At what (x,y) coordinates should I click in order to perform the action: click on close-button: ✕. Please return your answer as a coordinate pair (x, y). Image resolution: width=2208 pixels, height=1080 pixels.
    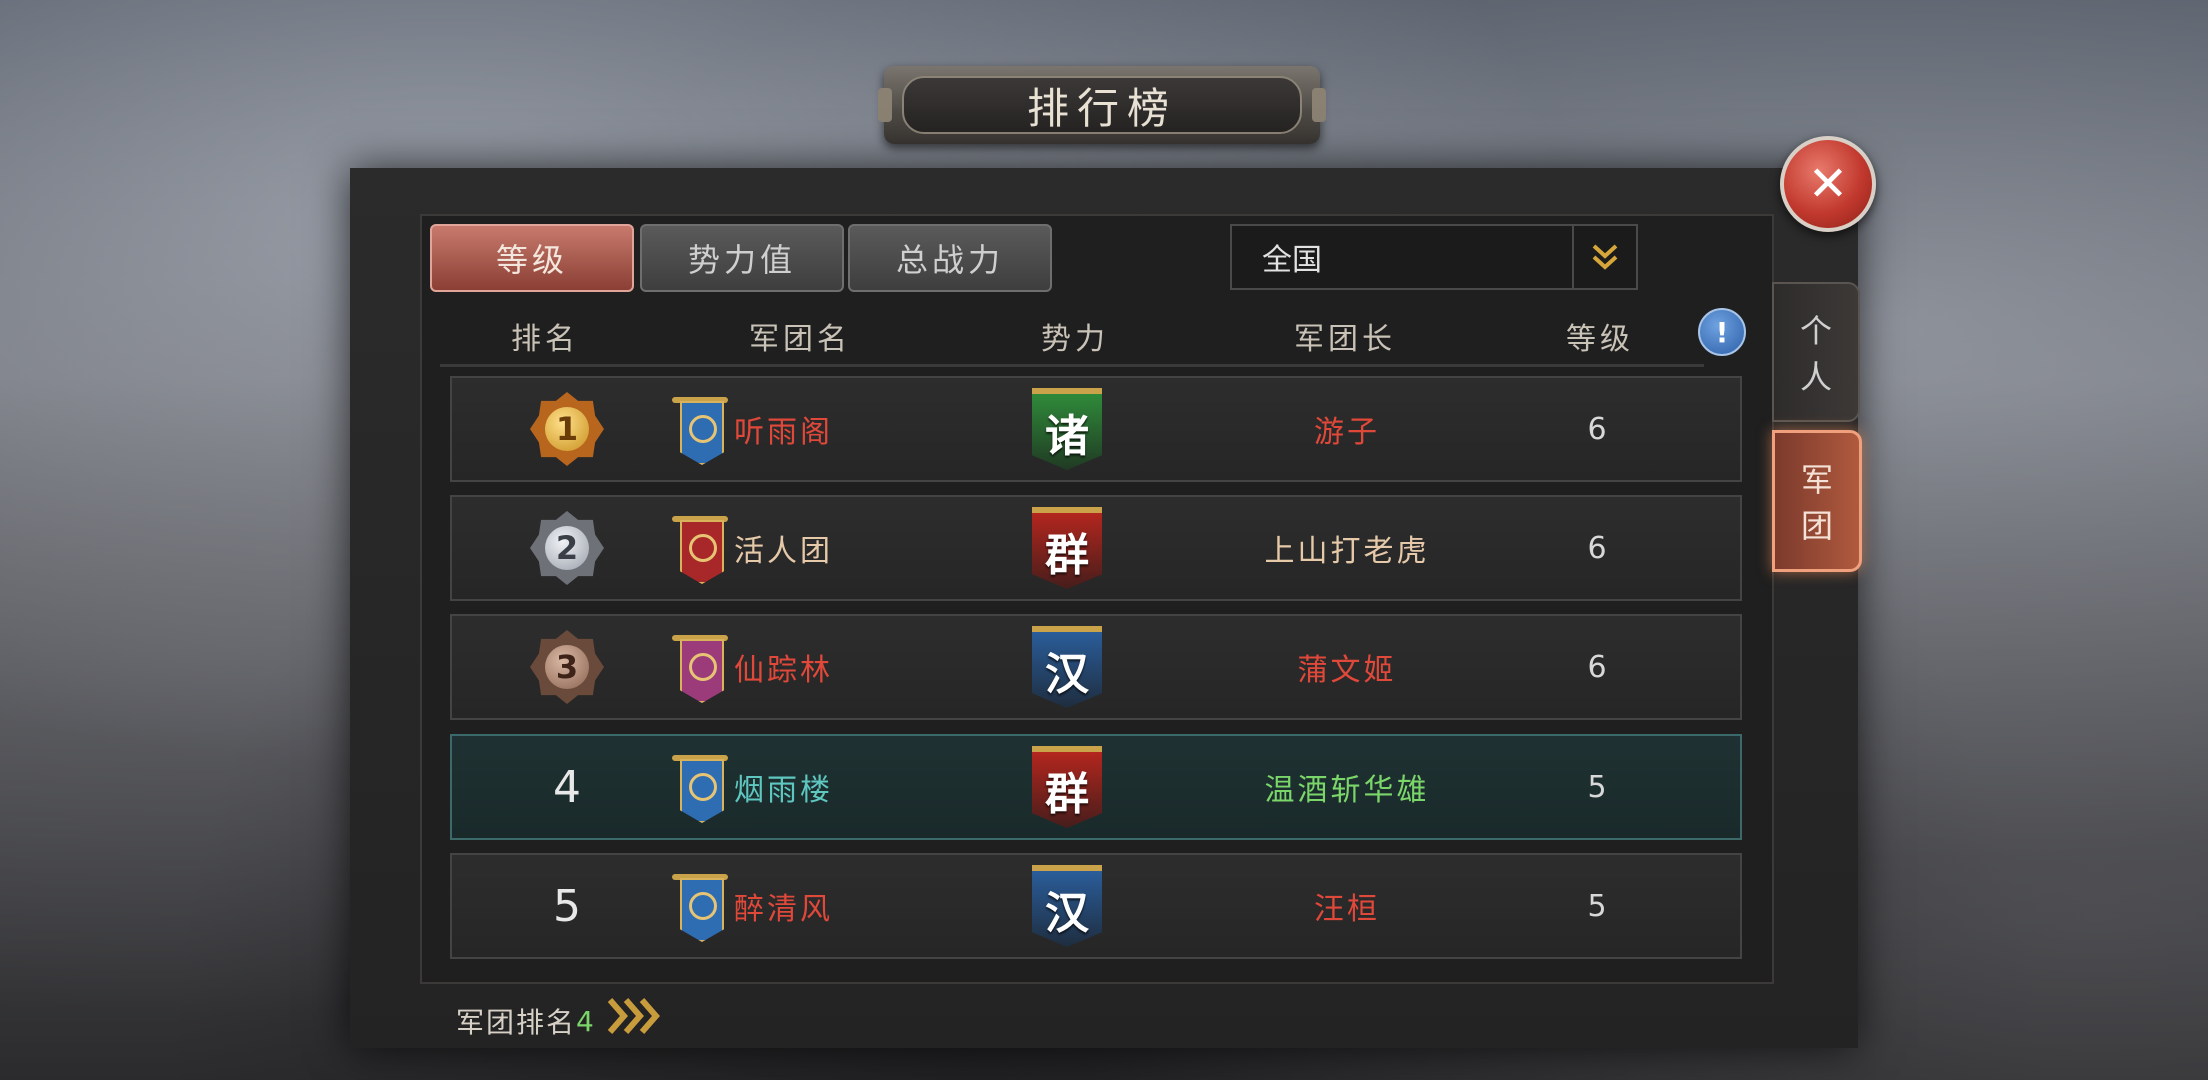
    Looking at the image, I should click on (1828, 184).